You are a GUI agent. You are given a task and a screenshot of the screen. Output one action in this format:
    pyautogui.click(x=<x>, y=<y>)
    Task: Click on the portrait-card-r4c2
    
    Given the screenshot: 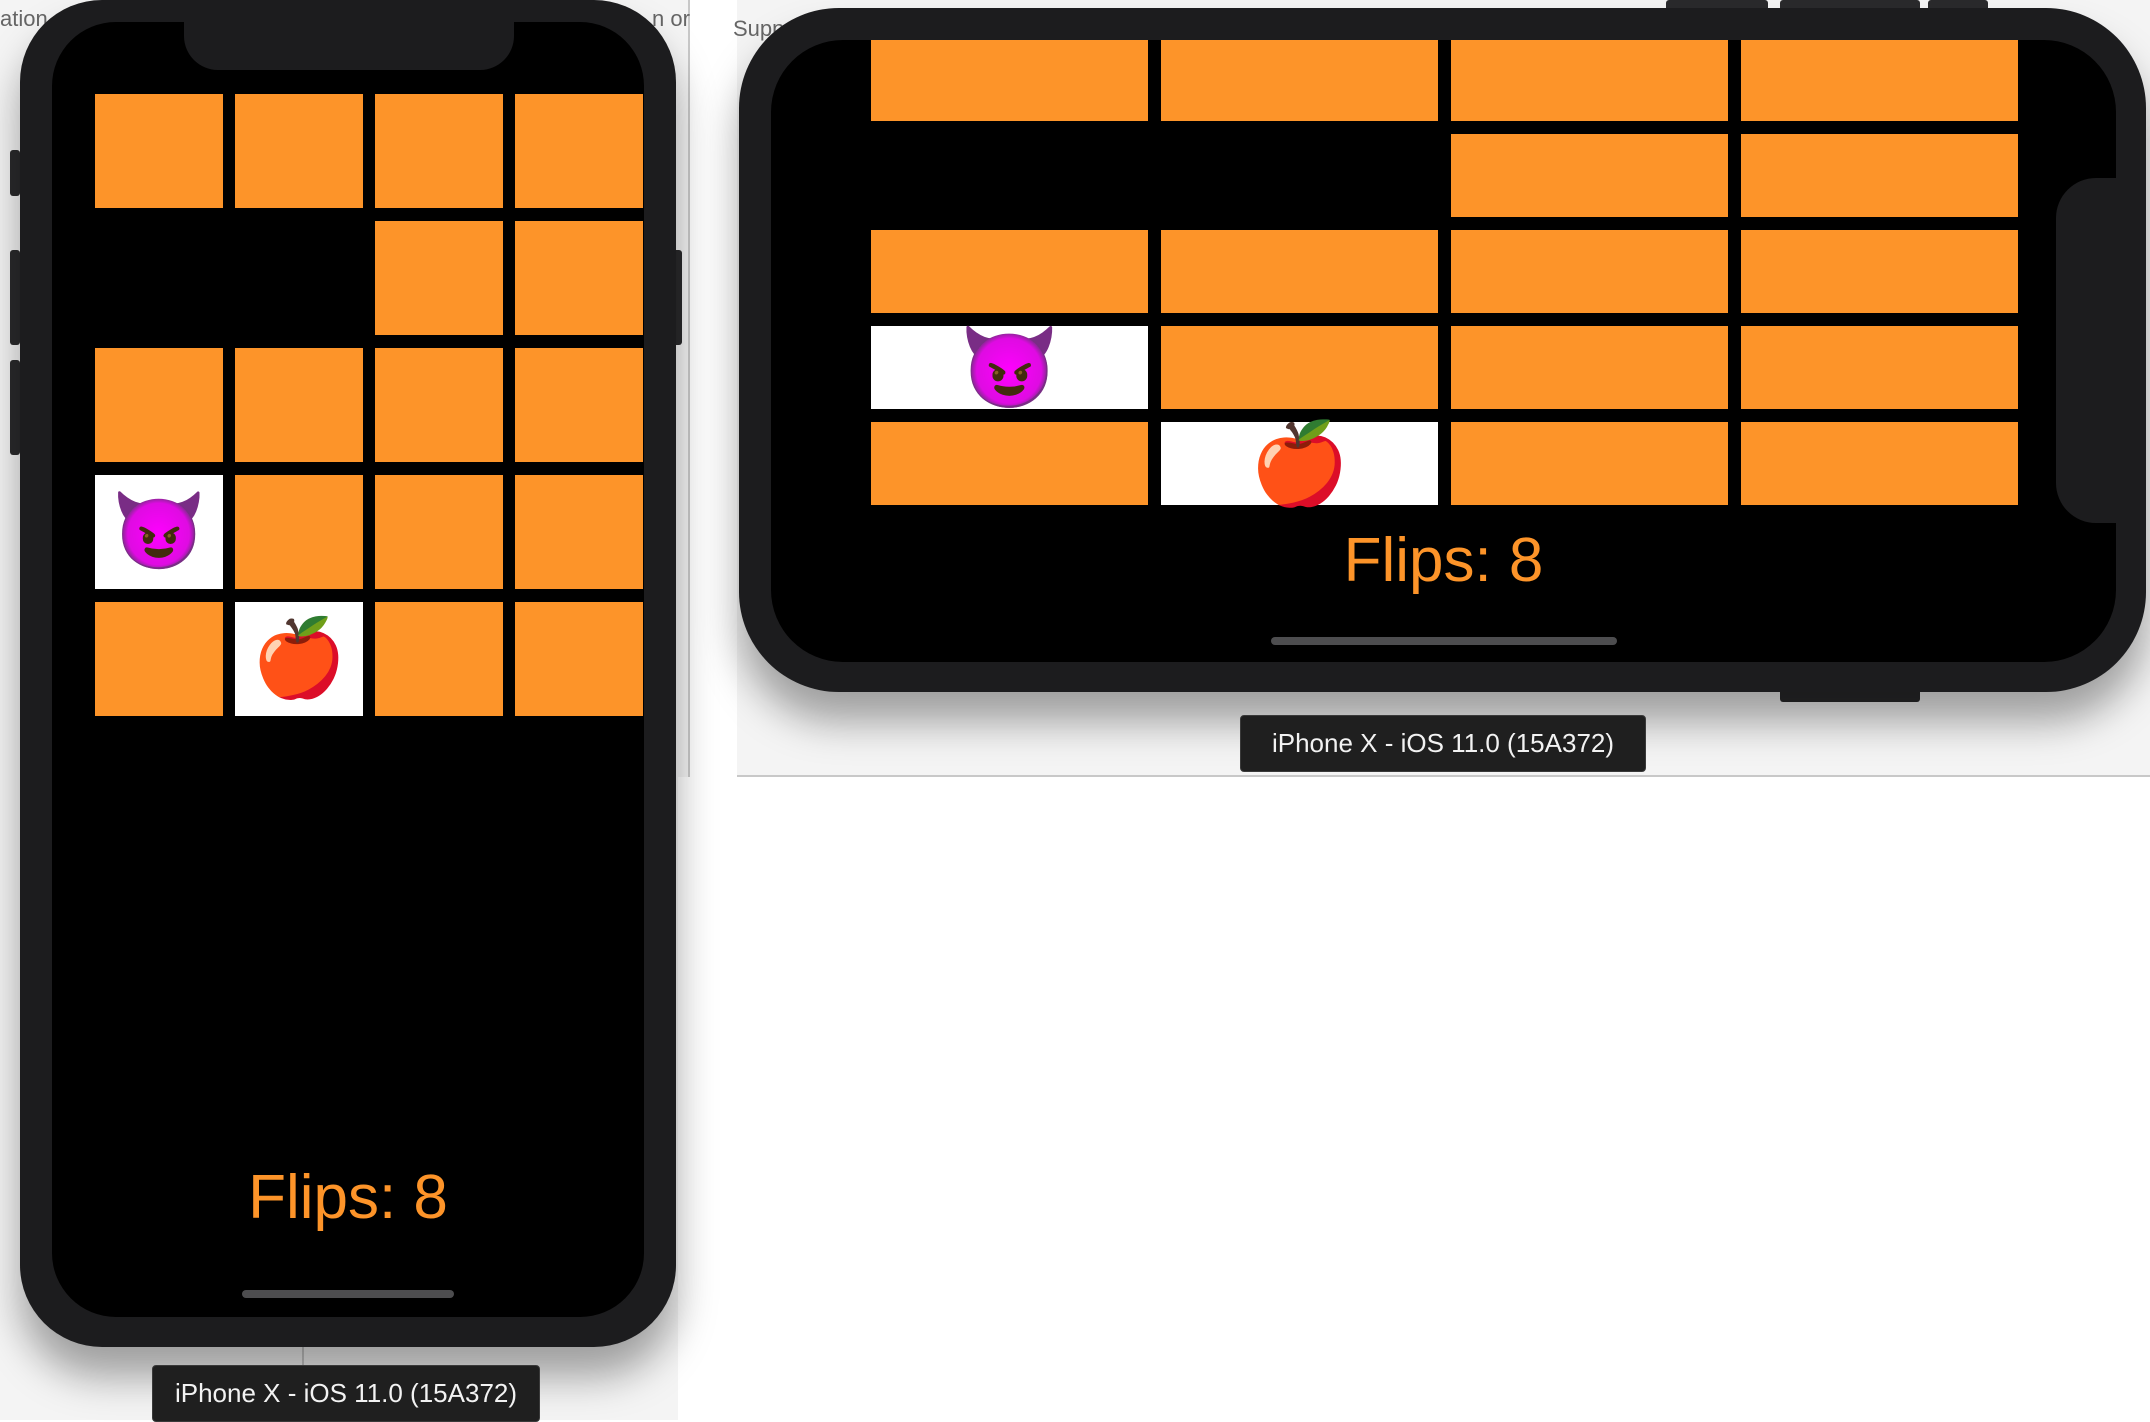 What is the action you would take?
    pyautogui.click(x=299, y=532)
    